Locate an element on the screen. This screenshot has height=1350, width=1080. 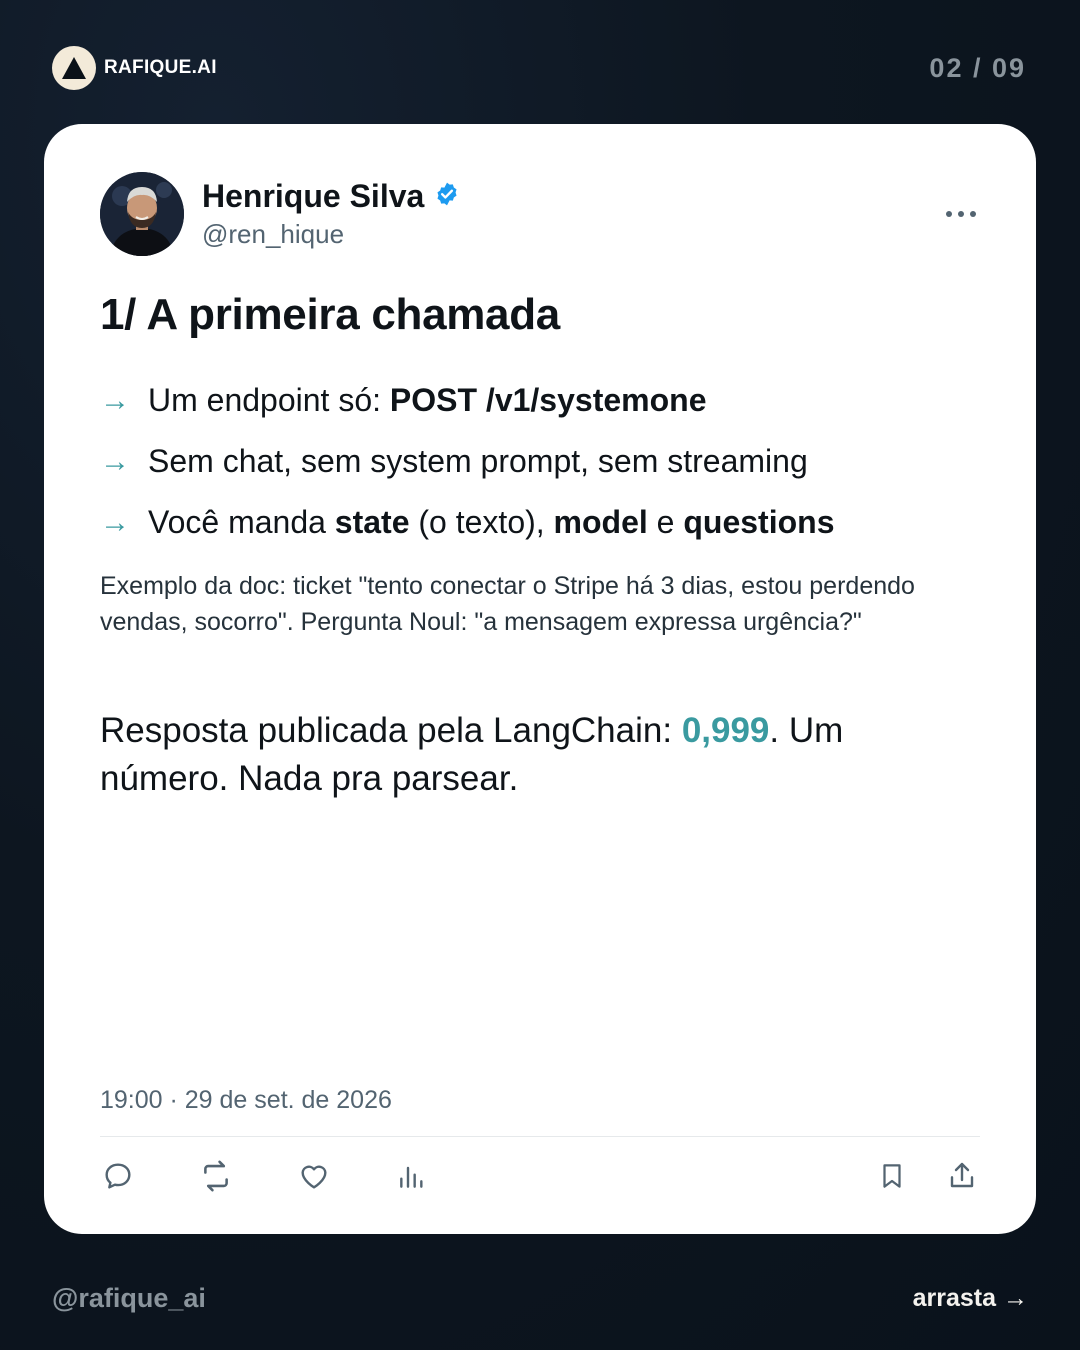
swipe-hint: arrasta → is located at coordinates (970, 1298).